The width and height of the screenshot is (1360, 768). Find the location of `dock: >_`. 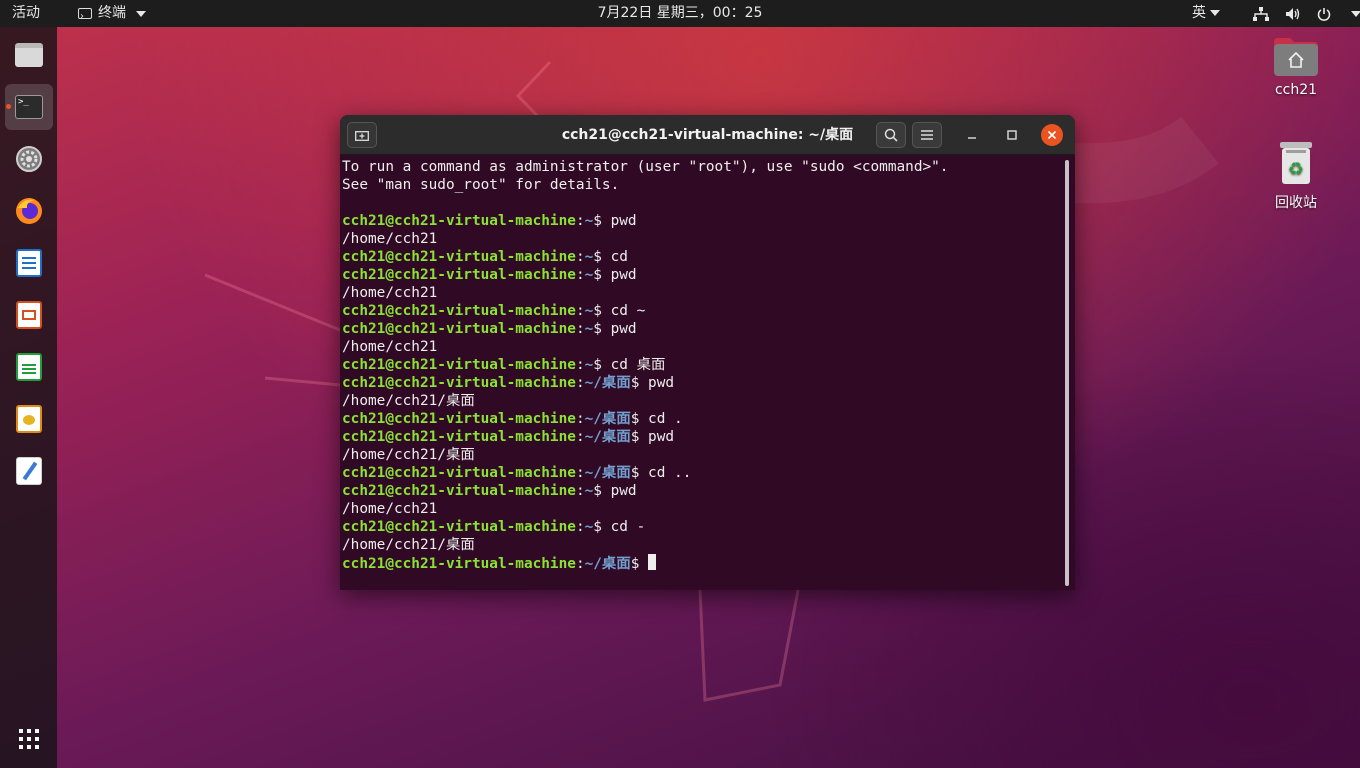

dock: >_ is located at coordinates (28, 397).